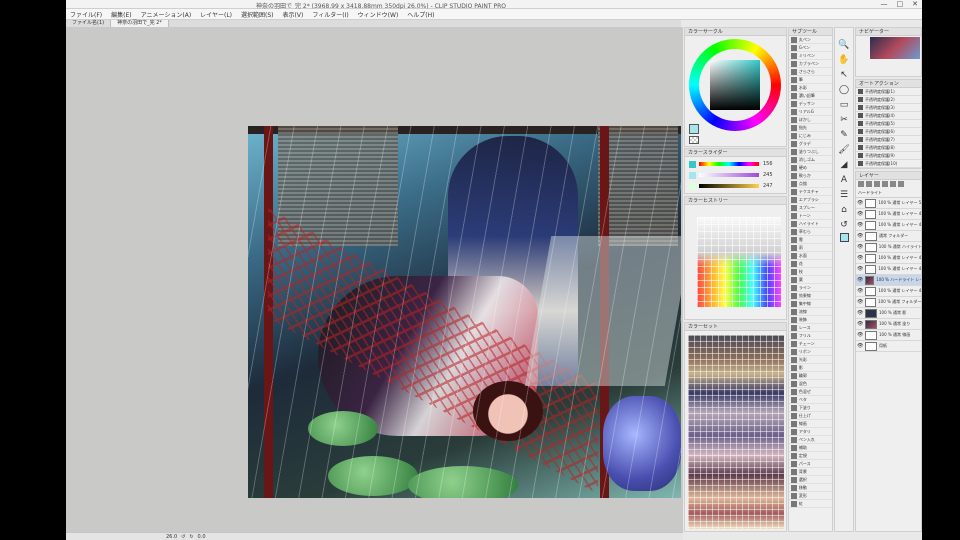 The width and height of the screenshot is (960, 540). Describe the element at coordinates (844, 104) in the screenshot. I see `tool-icon: ▭` at that location.